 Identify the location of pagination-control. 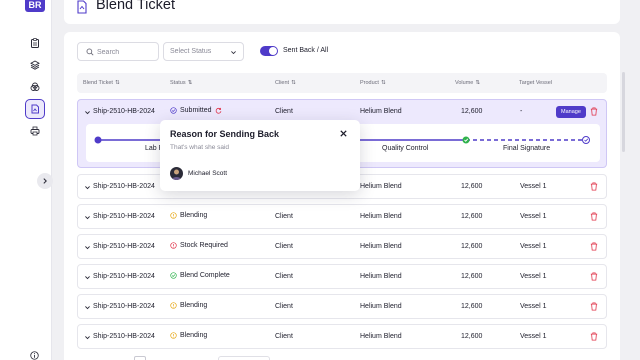
(244, 358).